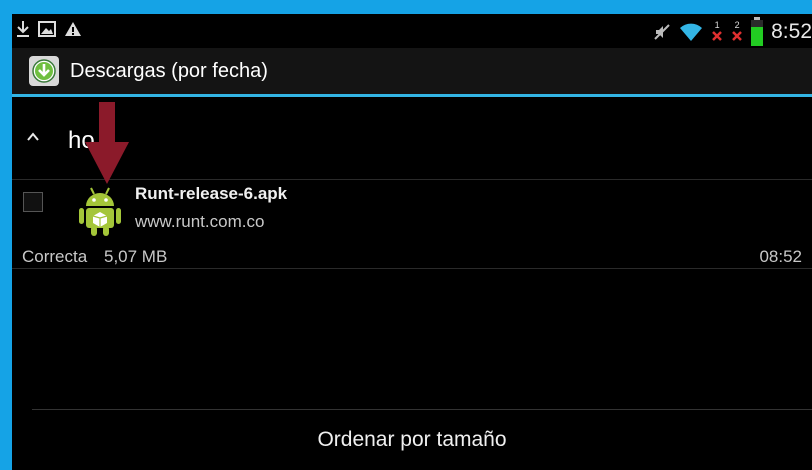  Describe the element at coordinates (412, 72) in the screenshot. I see `action-bar: Descargas (por fecha)` at that location.